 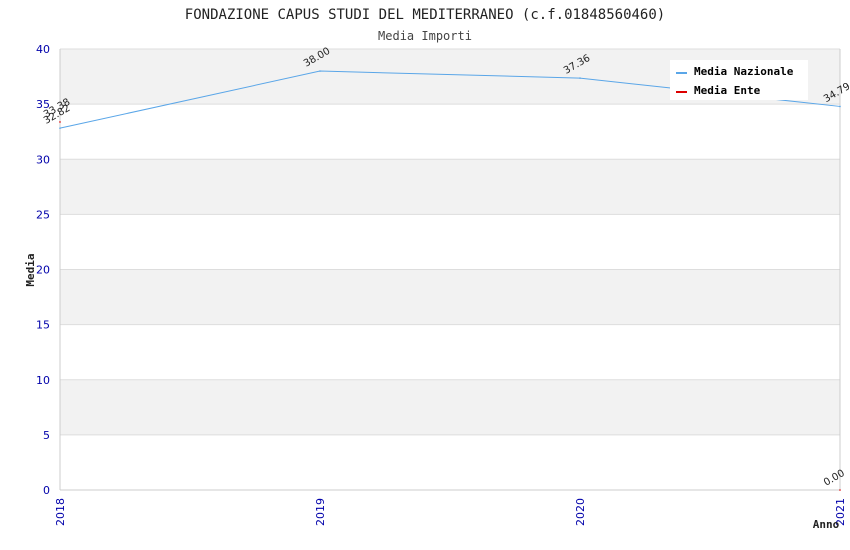 What do you see at coordinates (46, 435) in the screenshot?
I see `y-tick-label: 5` at bounding box center [46, 435].